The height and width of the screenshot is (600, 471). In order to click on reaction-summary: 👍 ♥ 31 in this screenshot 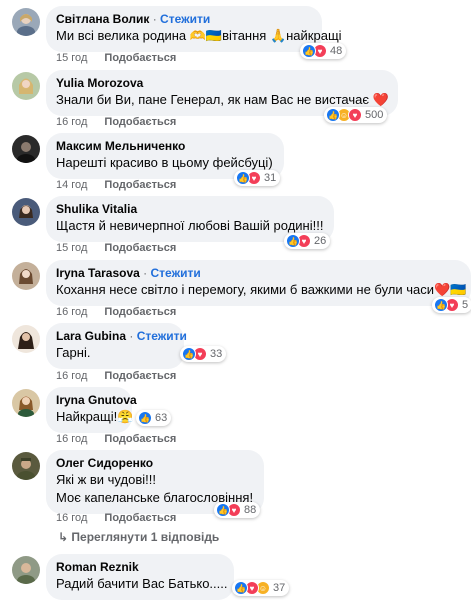, I will do `click(257, 178)`.